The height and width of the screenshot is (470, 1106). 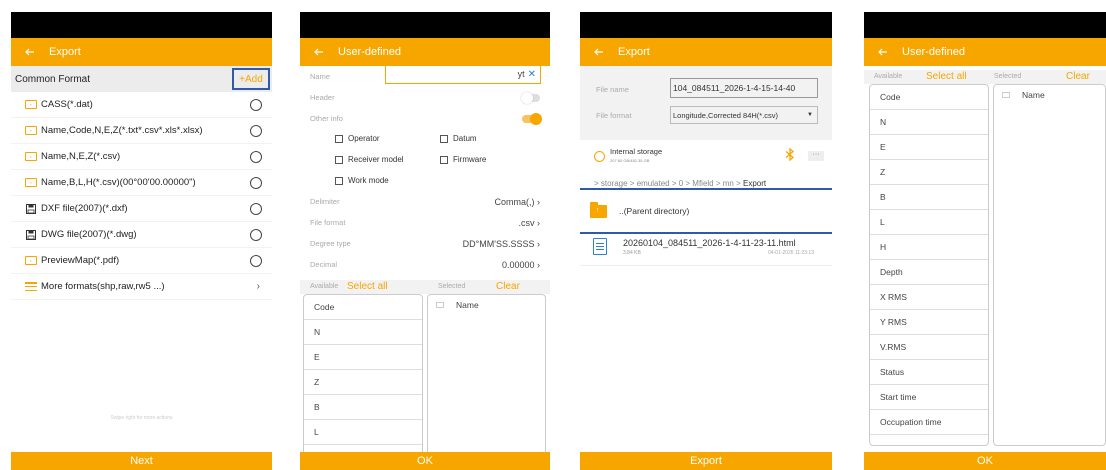 What do you see at coordinates (89, 234) in the screenshot?
I see `format-label: DWG file(2007)(*.dwg)` at bounding box center [89, 234].